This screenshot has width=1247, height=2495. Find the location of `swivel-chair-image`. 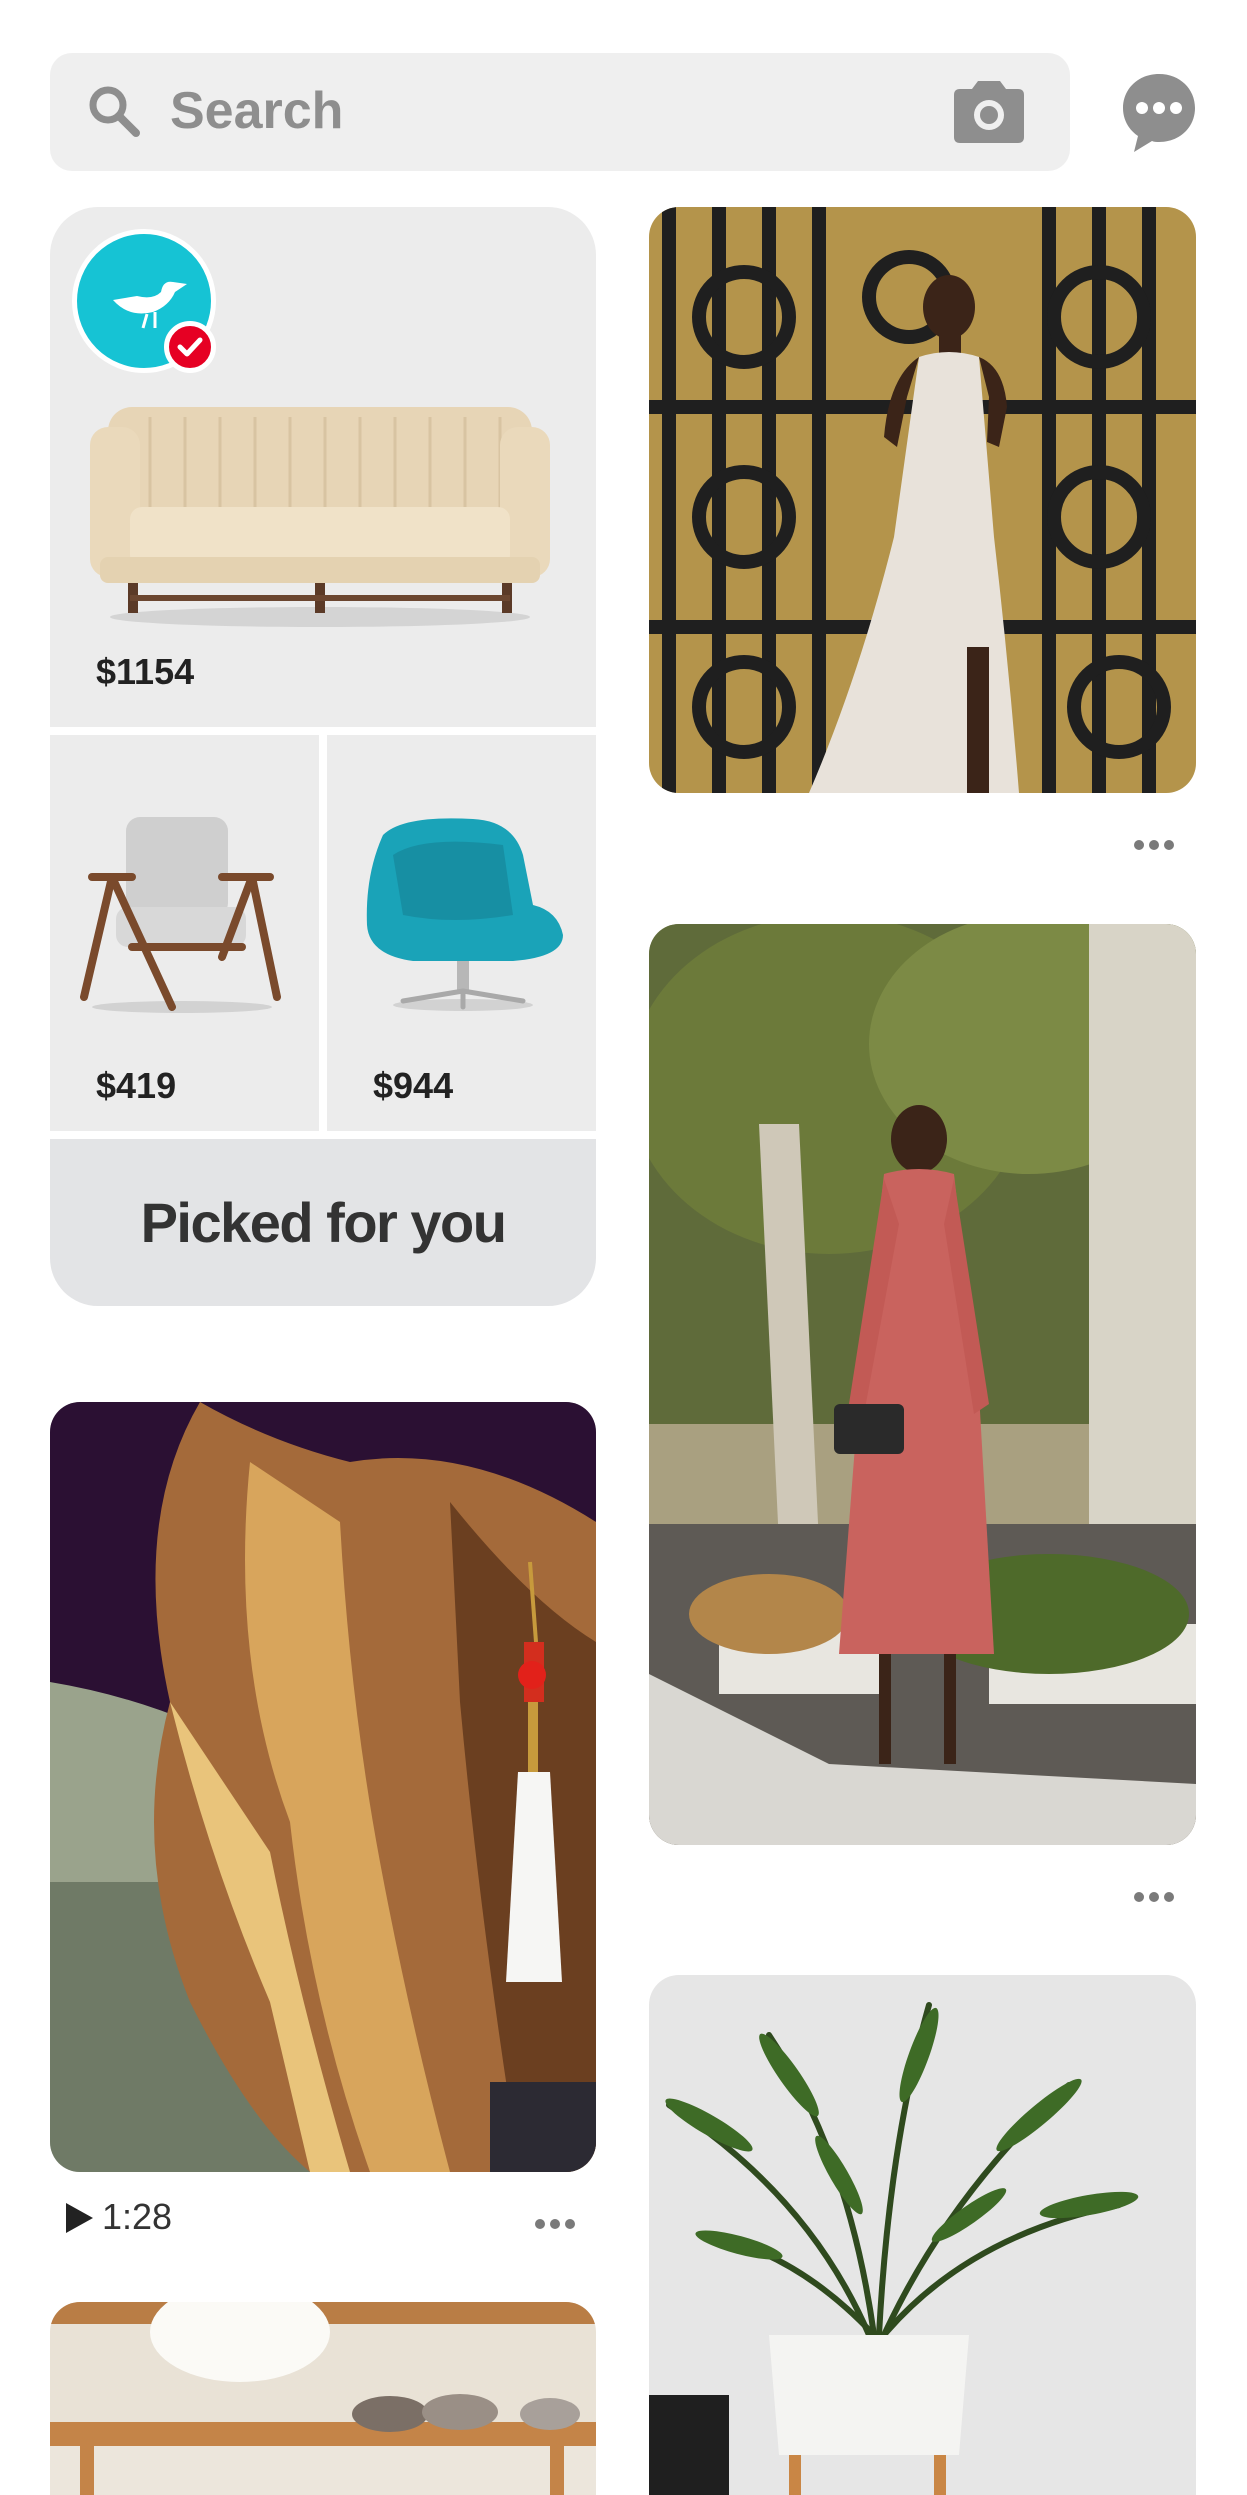

swivel-chair-image is located at coordinates (464, 914).